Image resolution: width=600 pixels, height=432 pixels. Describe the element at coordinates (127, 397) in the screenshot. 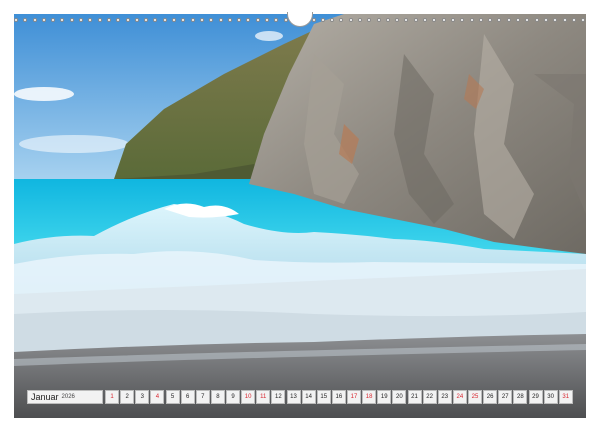

I see `day-cell: 2` at that location.